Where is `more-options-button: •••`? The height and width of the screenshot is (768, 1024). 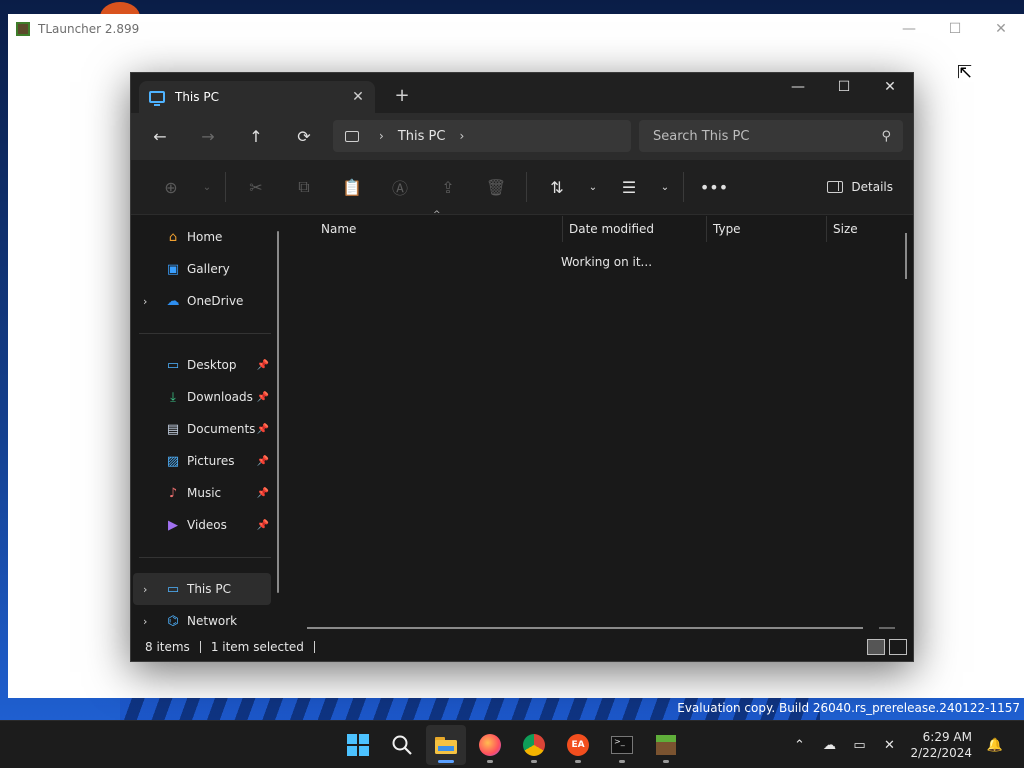 more-options-button: ••• is located at coordinates (714, 187).